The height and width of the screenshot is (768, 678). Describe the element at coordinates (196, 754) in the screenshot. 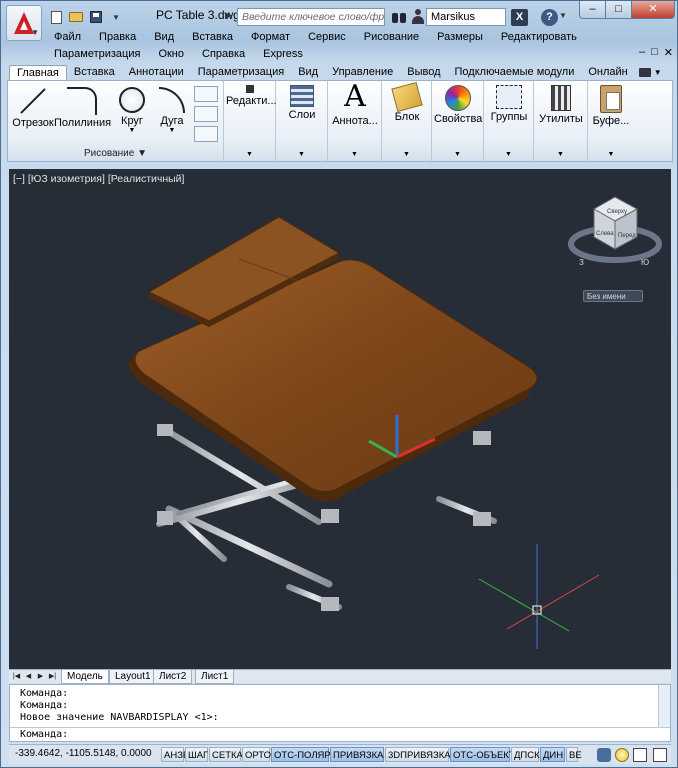

I see `status-toggle-1: ШАГ` at that location.